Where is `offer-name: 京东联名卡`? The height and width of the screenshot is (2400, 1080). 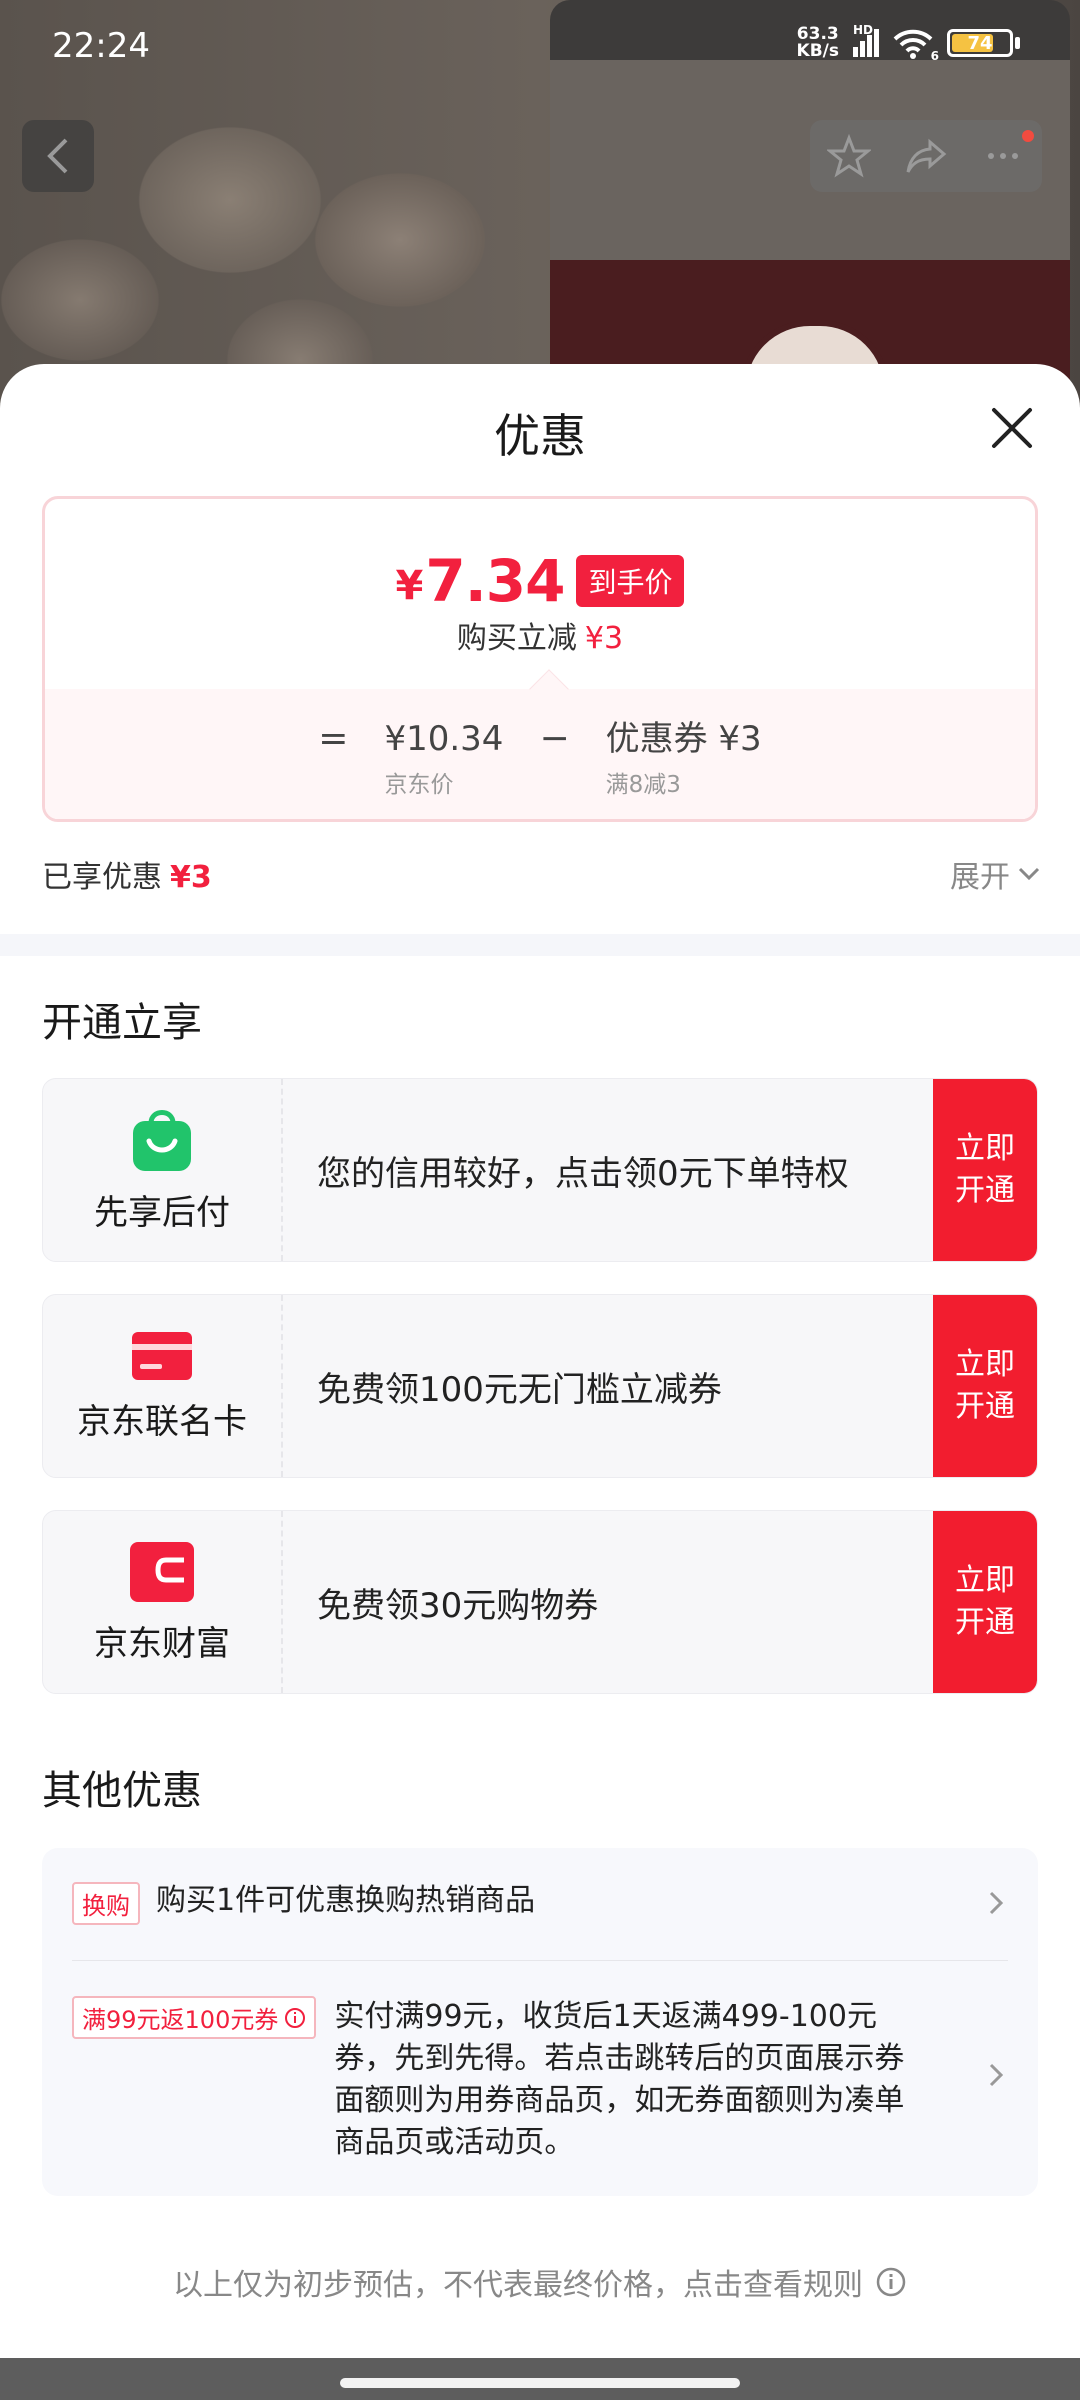 offer-name: 京东联名卡 is located at coordinates (162, 1421).